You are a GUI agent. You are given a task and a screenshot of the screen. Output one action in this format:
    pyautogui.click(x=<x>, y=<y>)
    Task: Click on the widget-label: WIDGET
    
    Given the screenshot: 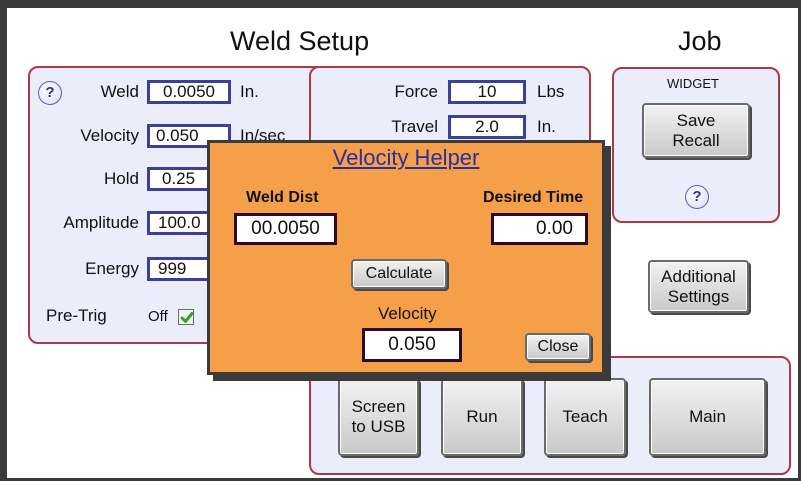 What is the action you would take?
    pyautogui.click(x=693, y=83)
    